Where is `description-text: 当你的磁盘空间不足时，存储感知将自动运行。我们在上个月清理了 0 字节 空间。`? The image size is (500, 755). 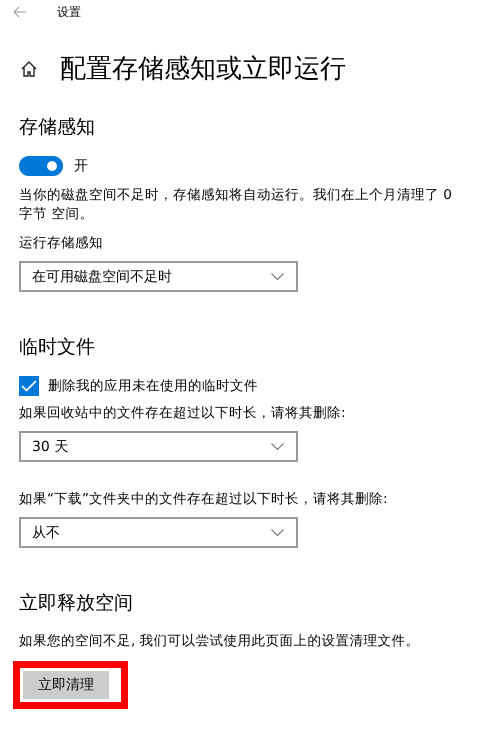
description-text: 当你的磁盘空间不足时，存储感知将自动运行。我们在上个月清理了 0 字节 空间。 is located at coordinates (236, 205).